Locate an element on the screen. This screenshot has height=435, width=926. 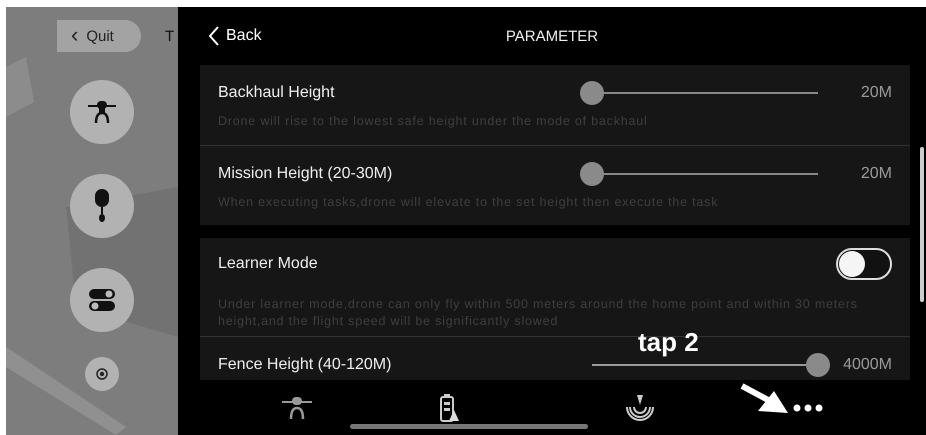
drone-tab is located at coordinates (297, 408).